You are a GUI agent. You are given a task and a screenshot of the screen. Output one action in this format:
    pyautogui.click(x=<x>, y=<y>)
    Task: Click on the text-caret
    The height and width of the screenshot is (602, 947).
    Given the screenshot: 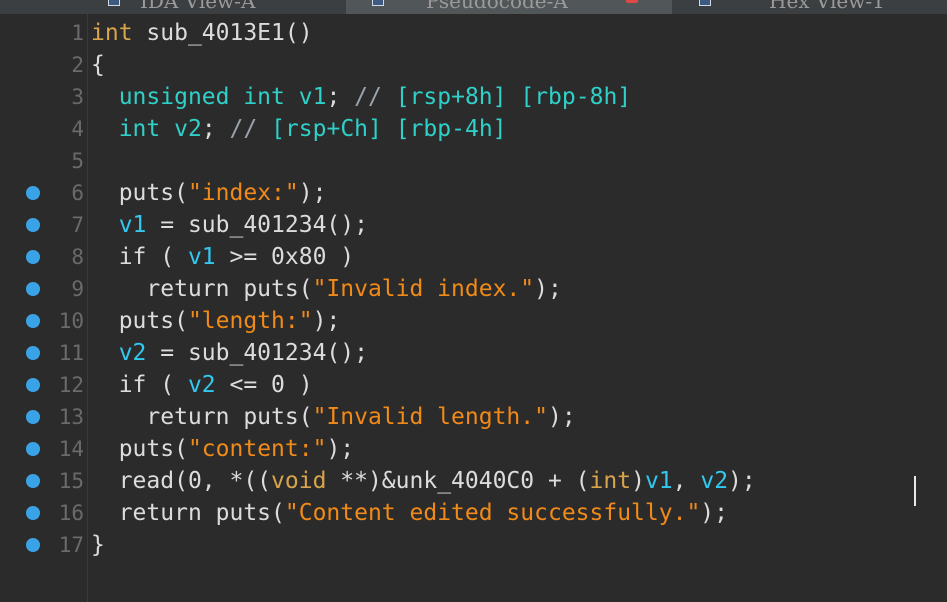 What is the action you would take?
    pyautogui.click(x=915, y=491)
    